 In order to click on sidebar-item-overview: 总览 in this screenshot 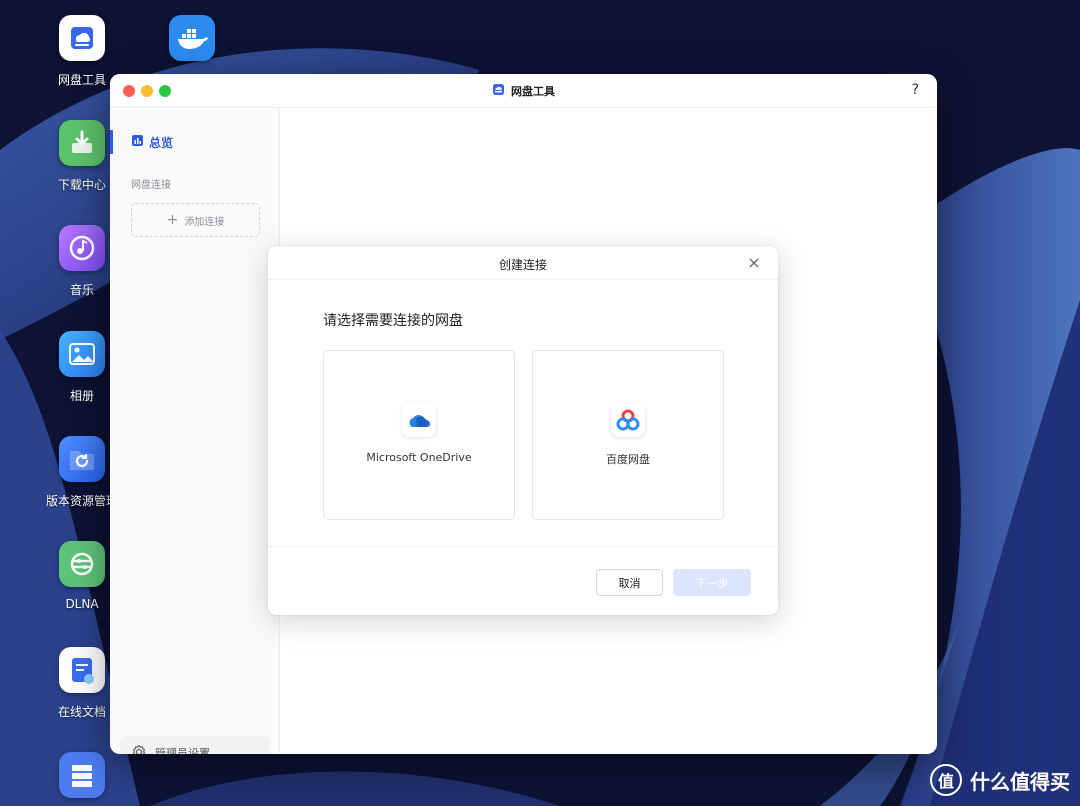, I will do `click(195, 142)`.